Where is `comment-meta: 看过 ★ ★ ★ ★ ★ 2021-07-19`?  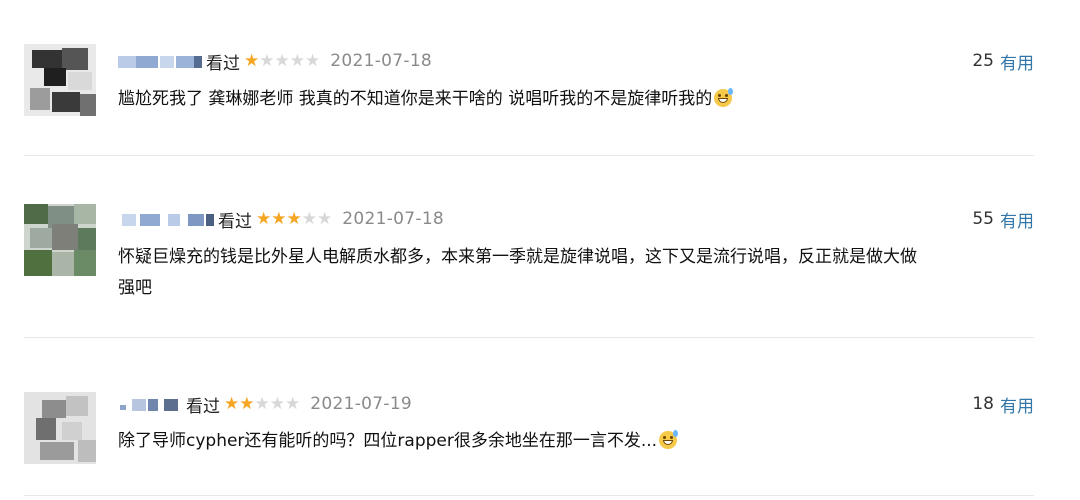 comment-meta: 看过 ★ ★ ★ ★ ★ 2021-07-19 is located at coordinates (265, 404).